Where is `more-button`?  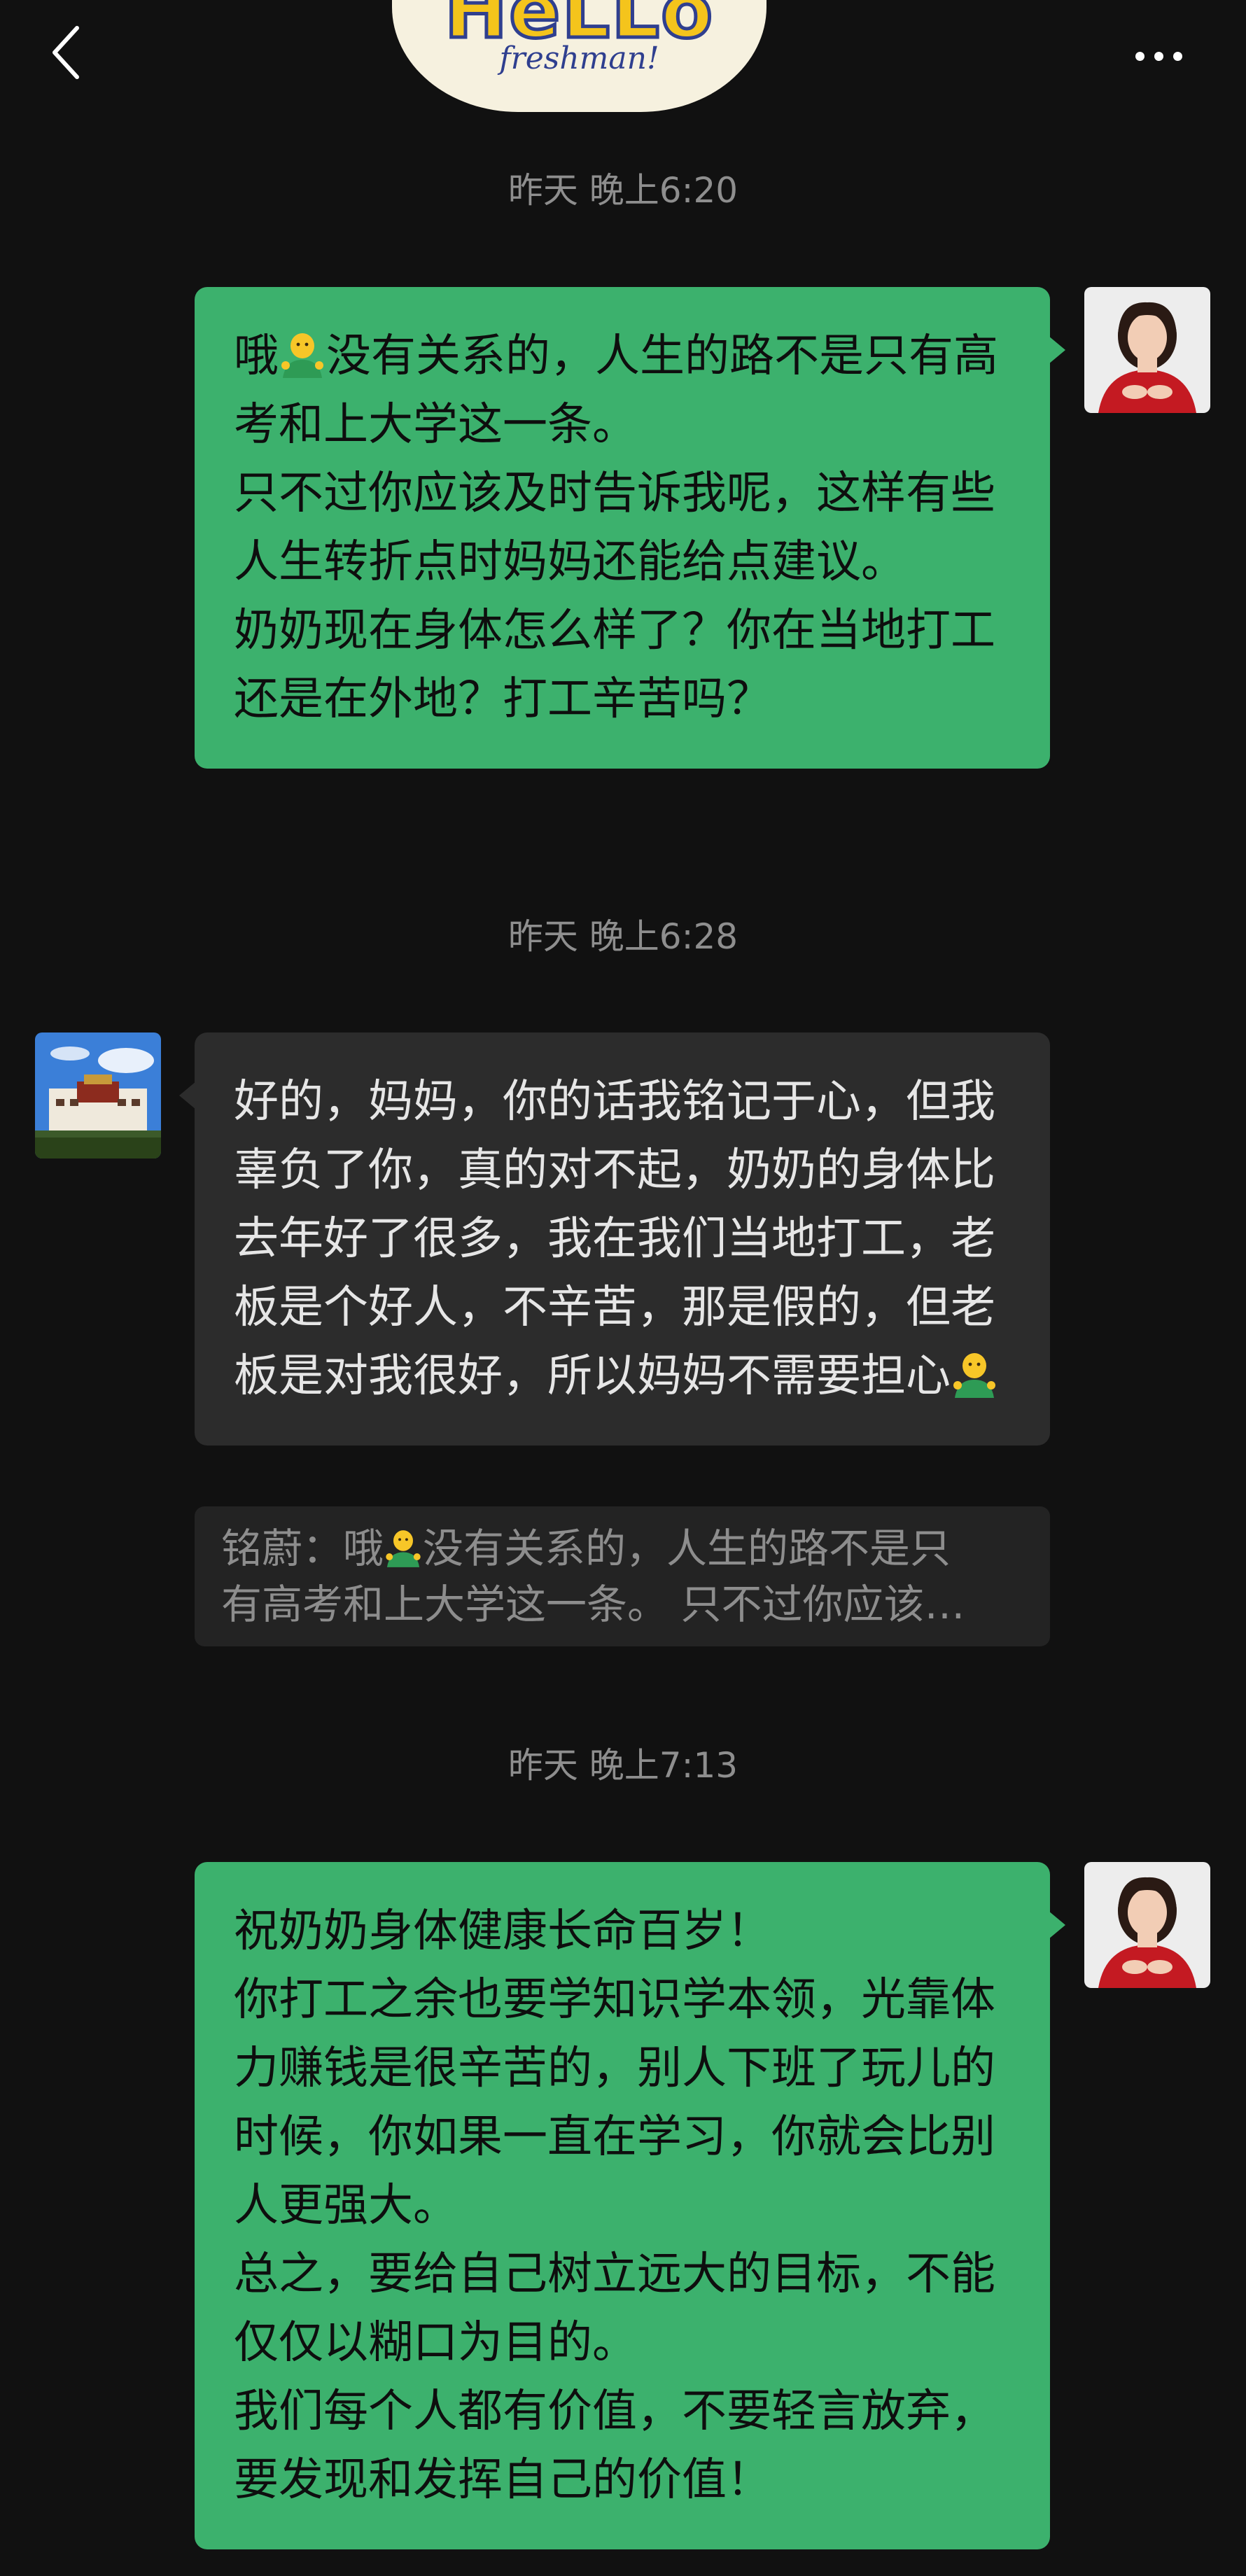
more-button is located at coordinates (1158, 56).